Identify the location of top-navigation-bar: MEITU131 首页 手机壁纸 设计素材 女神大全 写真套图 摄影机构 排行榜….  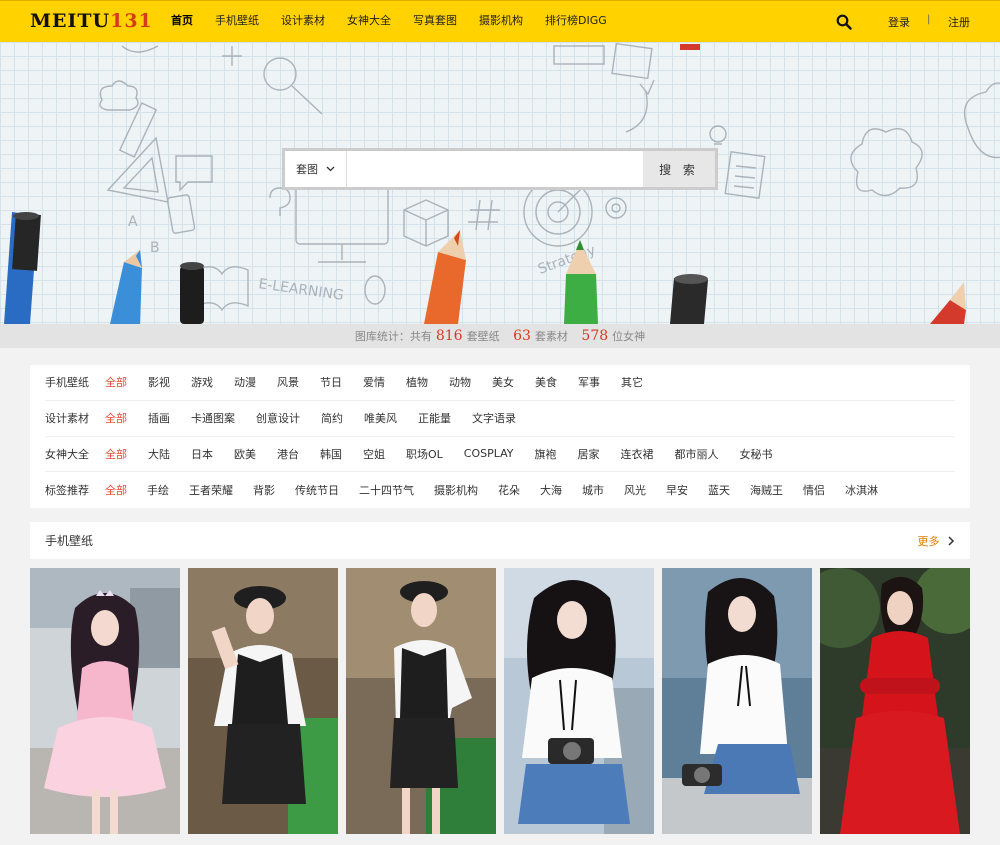
(500, 21).